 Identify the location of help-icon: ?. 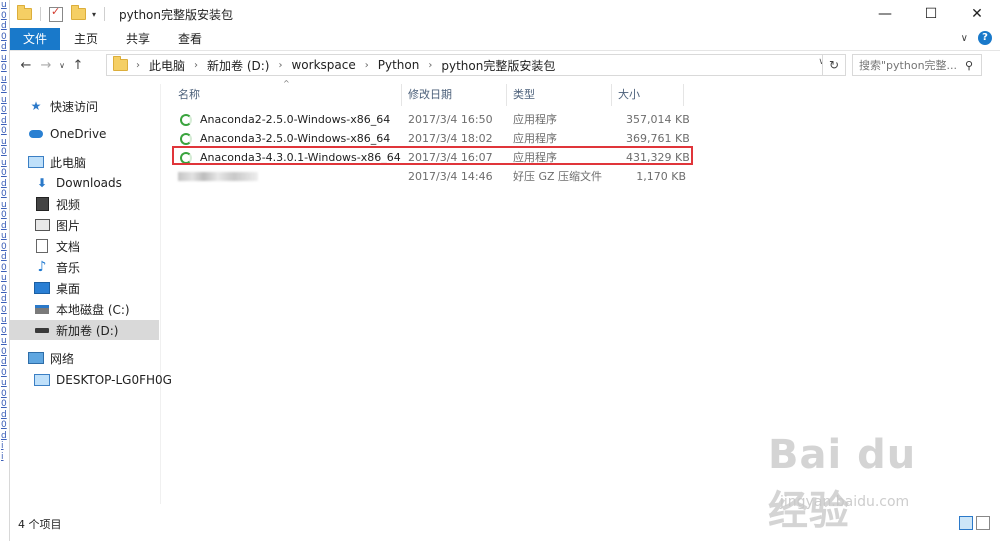
(985, 38).